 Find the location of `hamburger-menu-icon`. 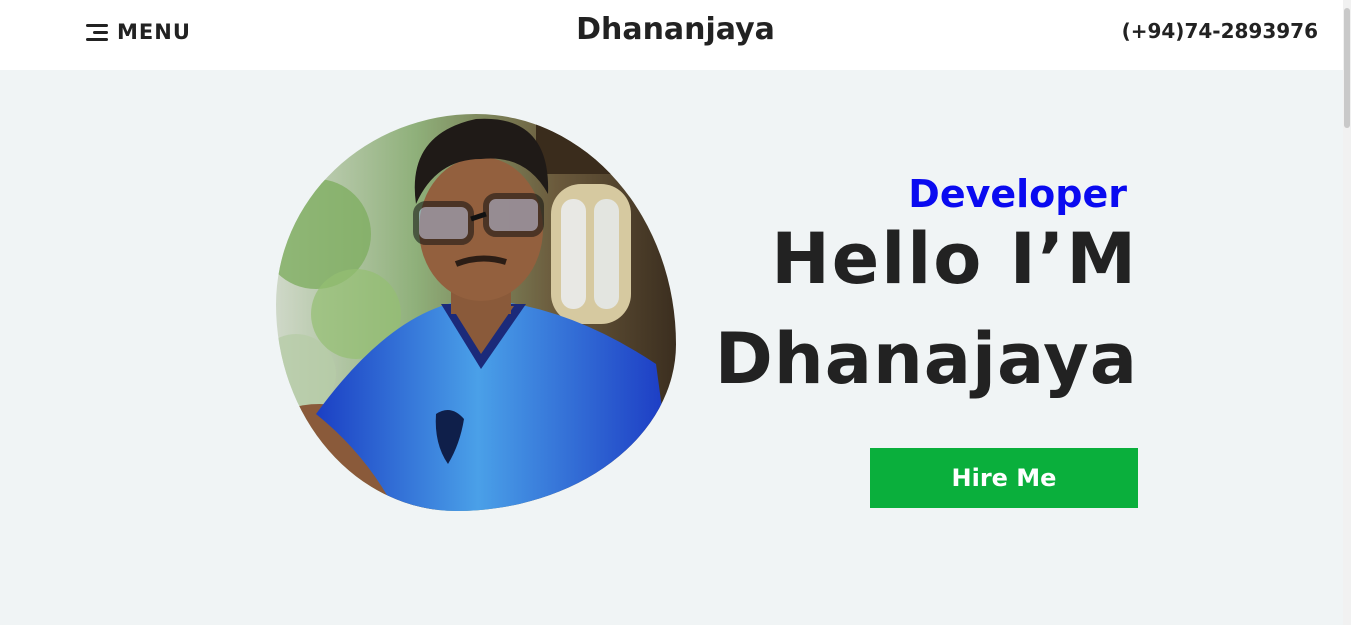

hamburger-menu-icon is located at coordinates (97, 32).